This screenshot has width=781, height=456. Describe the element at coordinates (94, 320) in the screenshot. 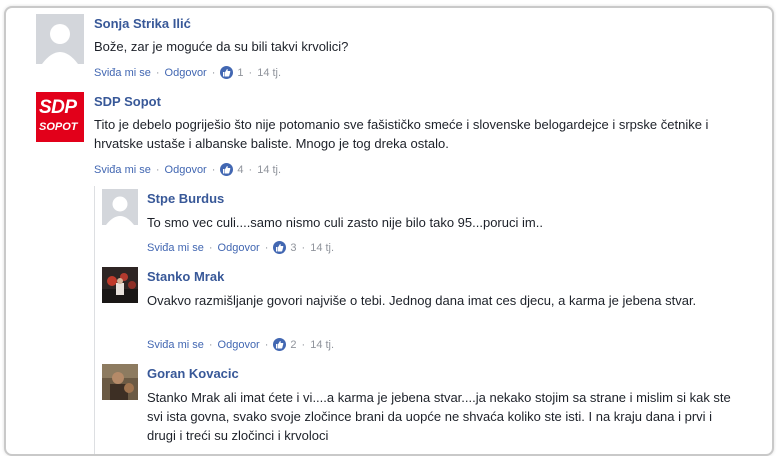

I see `reply-thread-line` at that location.